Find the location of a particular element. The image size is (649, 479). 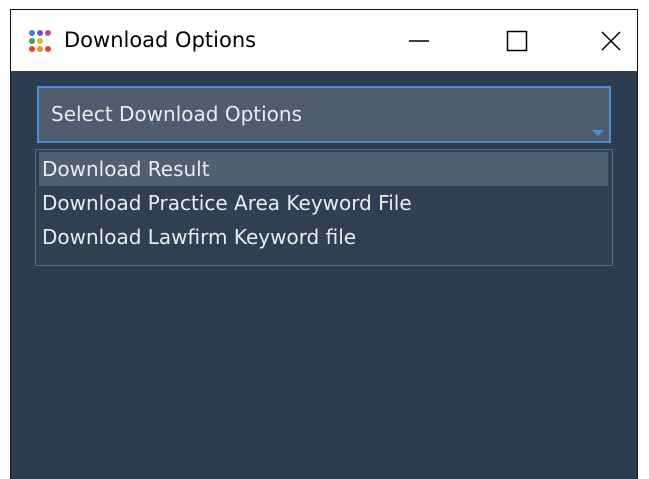

window-title: Download Options is located at coordinates (160, 40).